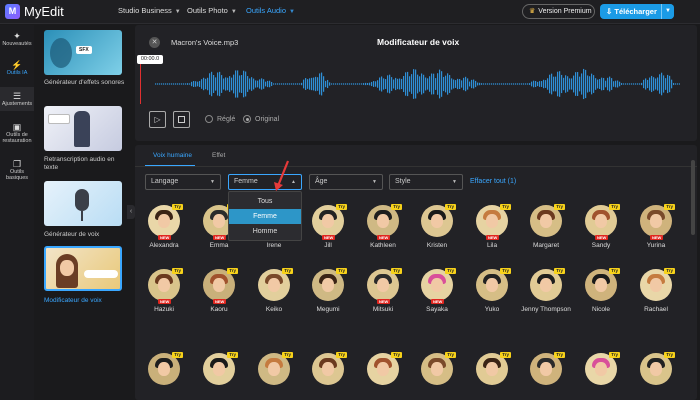 Image resolution: width=700 pixels, height=400 pixels. What do you see at coordinates (205, 42) in the screenshot?
I see `file-name: Macron's Voice.mp3` at bounding box center [205, 42].